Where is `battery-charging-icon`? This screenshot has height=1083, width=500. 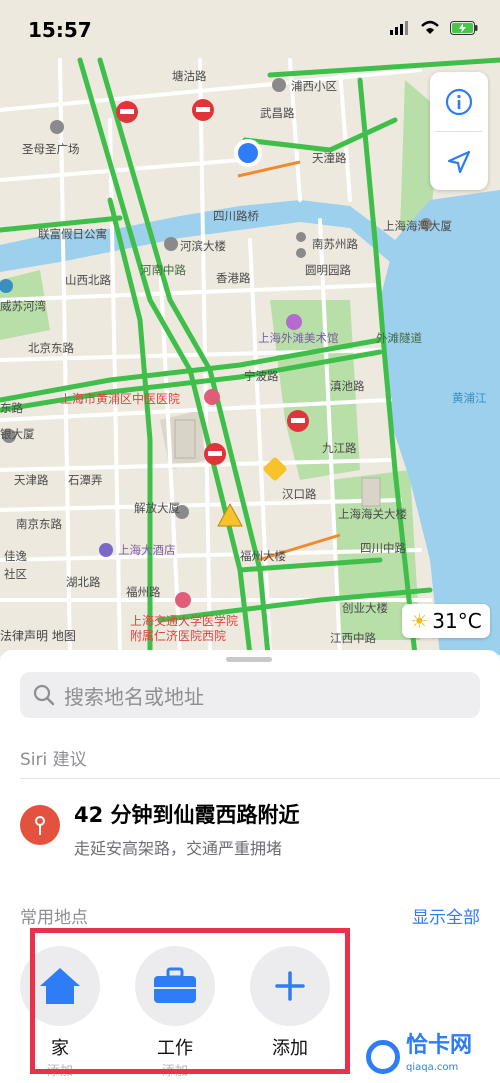 battery-charging-icon is located at coordinates (464, 27).